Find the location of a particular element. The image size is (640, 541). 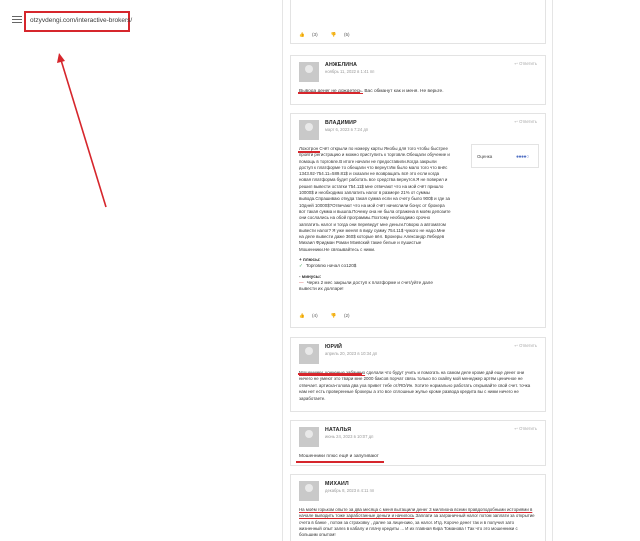

comment-date: июнь 24, 2023 в 10:07 дп is located at coordinates (349, 436).